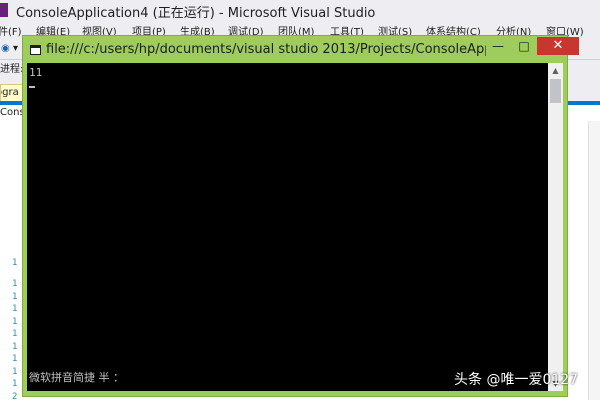 This screenshot has width=600, height=400. What do you see at coordinates (516, 380) in the screenshot?
I see `watermark: 头条 @唯一爱0127` at bounding box center [516, 380].